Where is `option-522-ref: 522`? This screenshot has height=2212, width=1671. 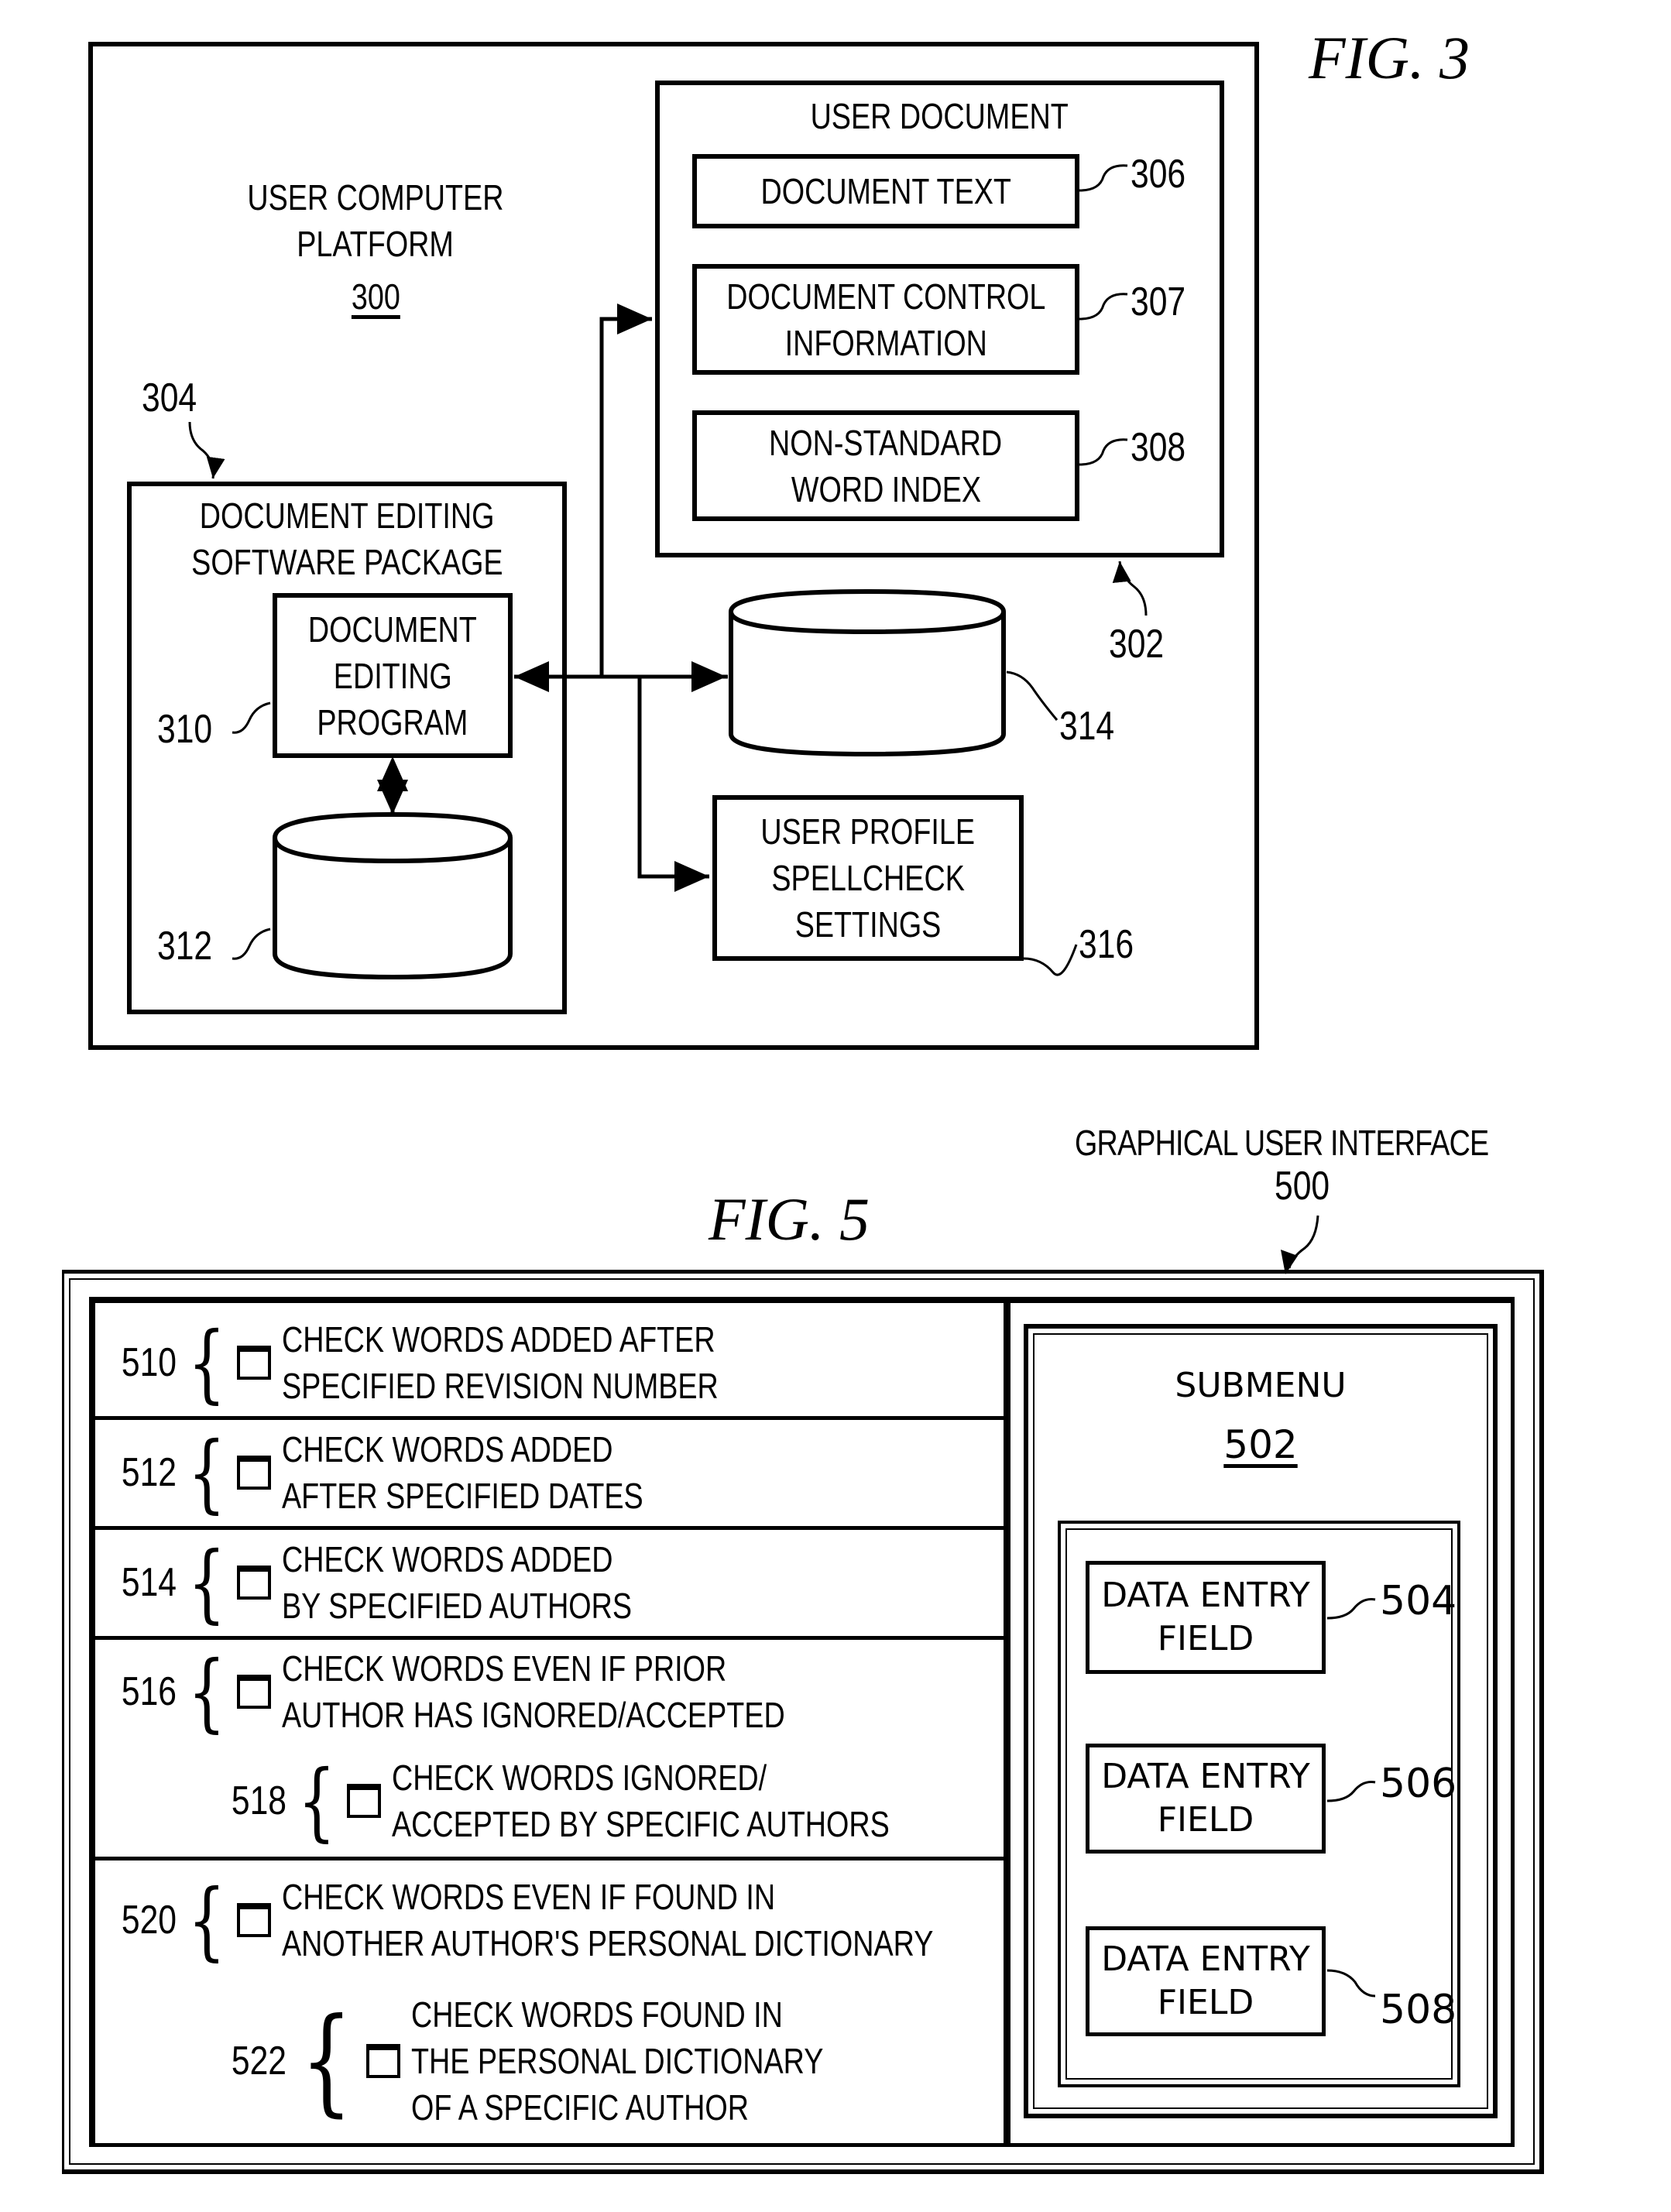
option-522-ref: 522 is located at coordinates (259, 2061).